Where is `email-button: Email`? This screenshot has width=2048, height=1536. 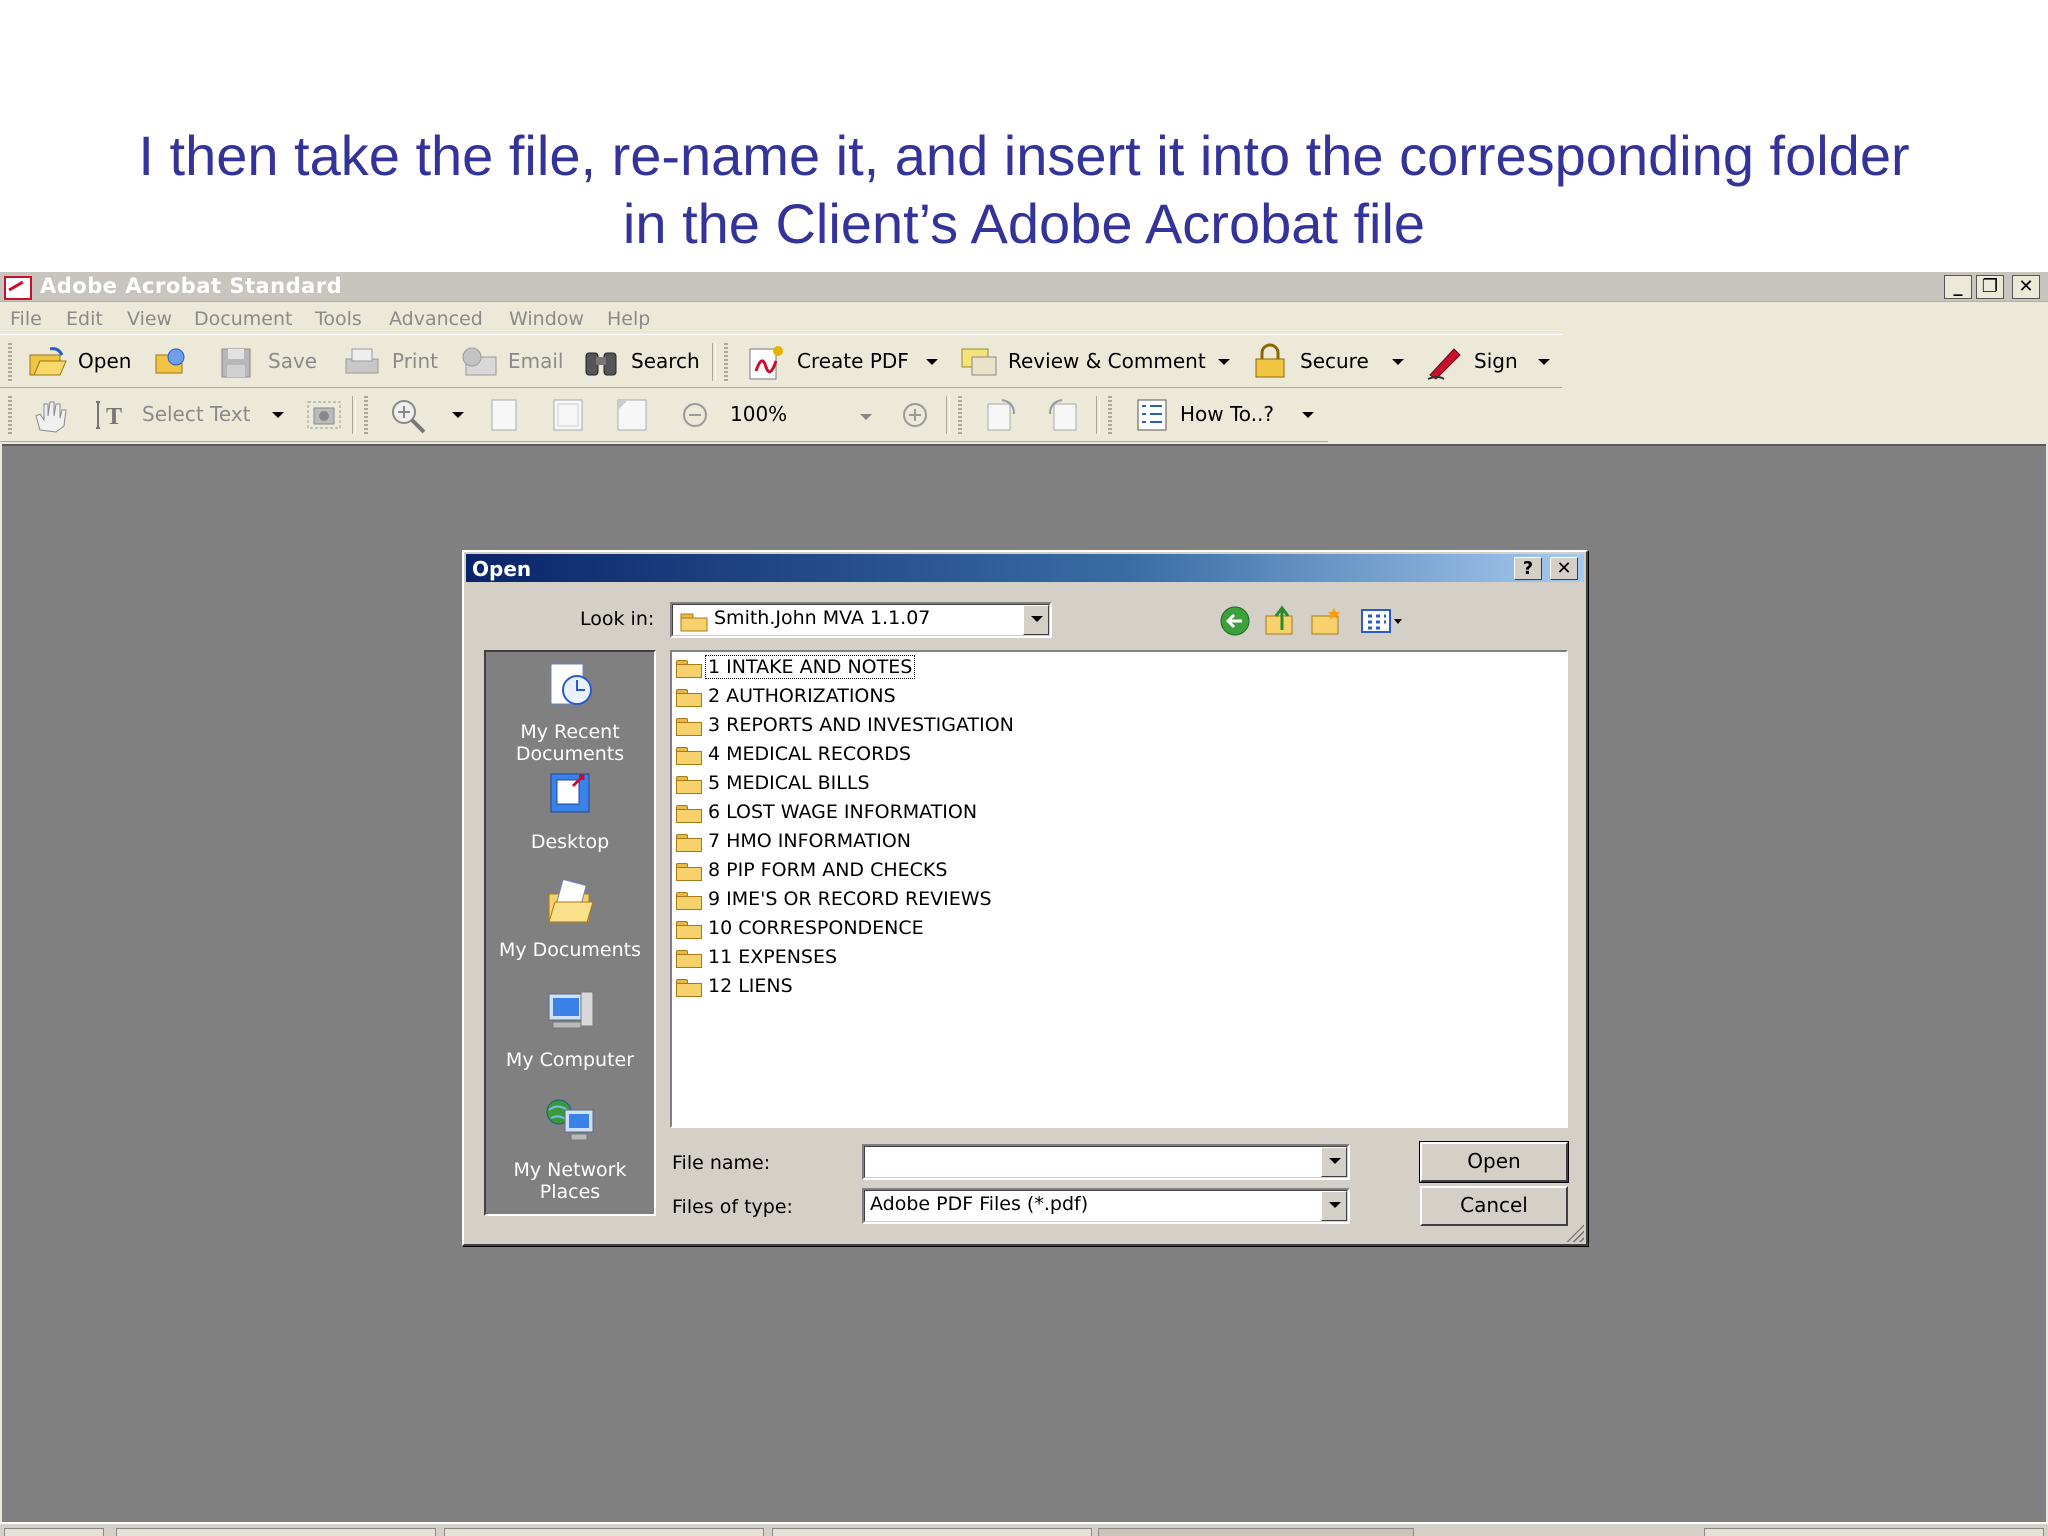
email-button: Email is located at coordinates (536, 361).